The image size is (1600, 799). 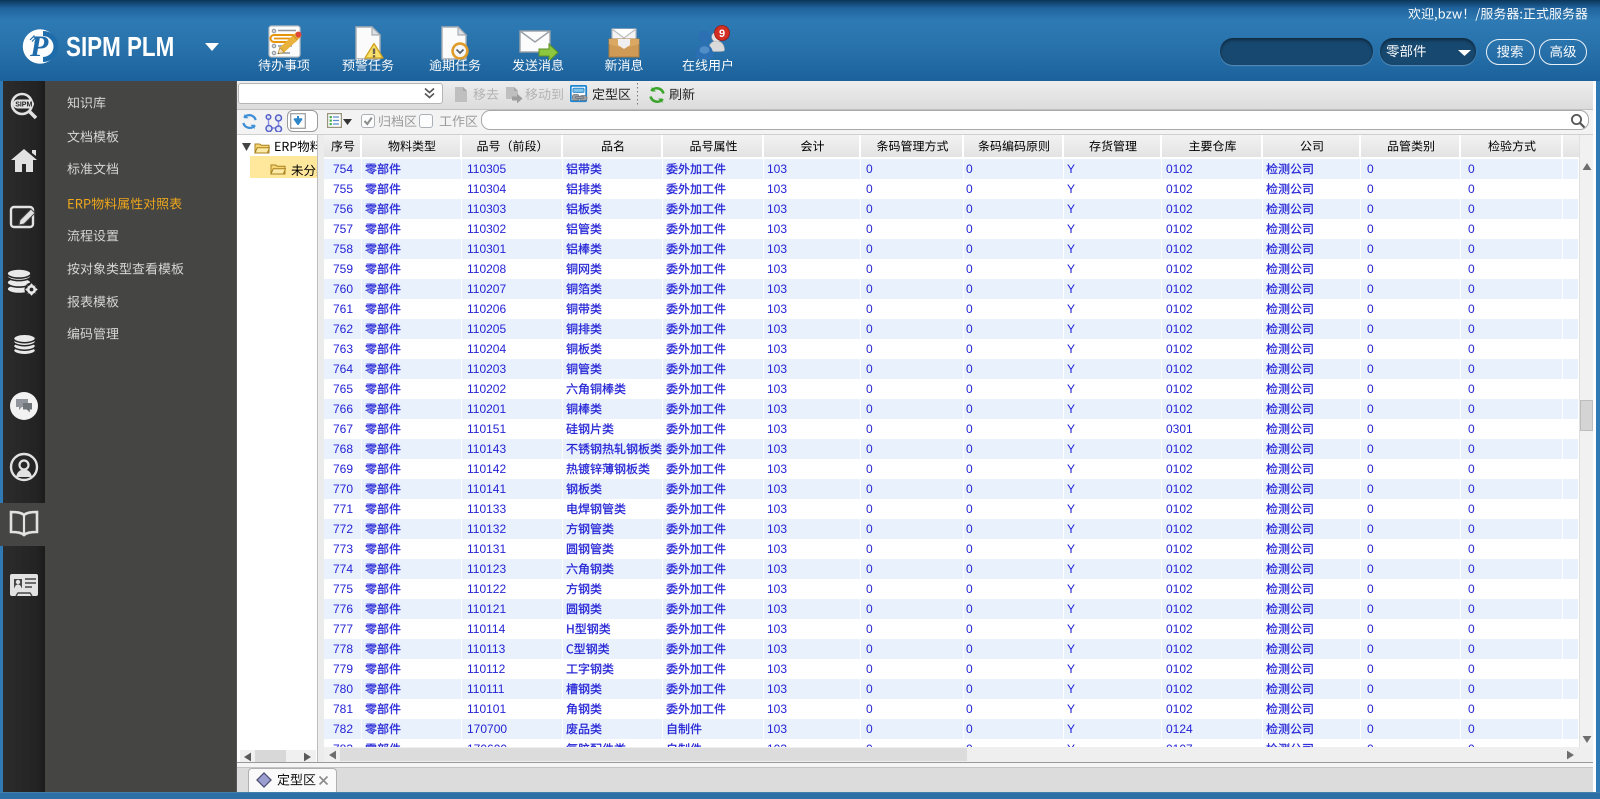 I want to click on svg-text: SIPM, so click(x=23, y=105).